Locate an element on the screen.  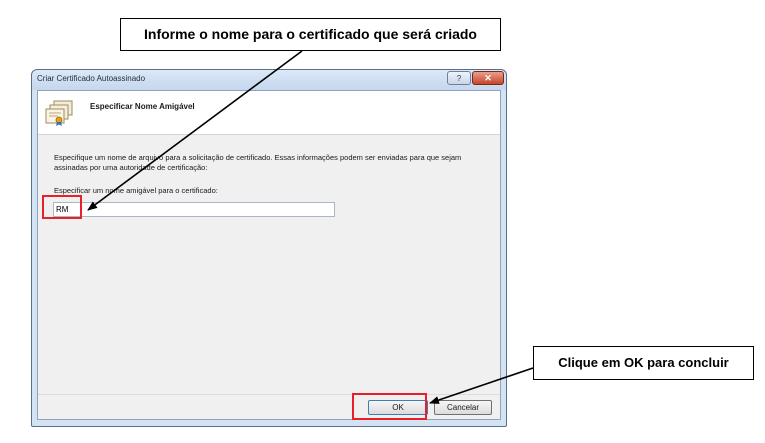
ok-highlight-box is located at coordinates (389, 406).